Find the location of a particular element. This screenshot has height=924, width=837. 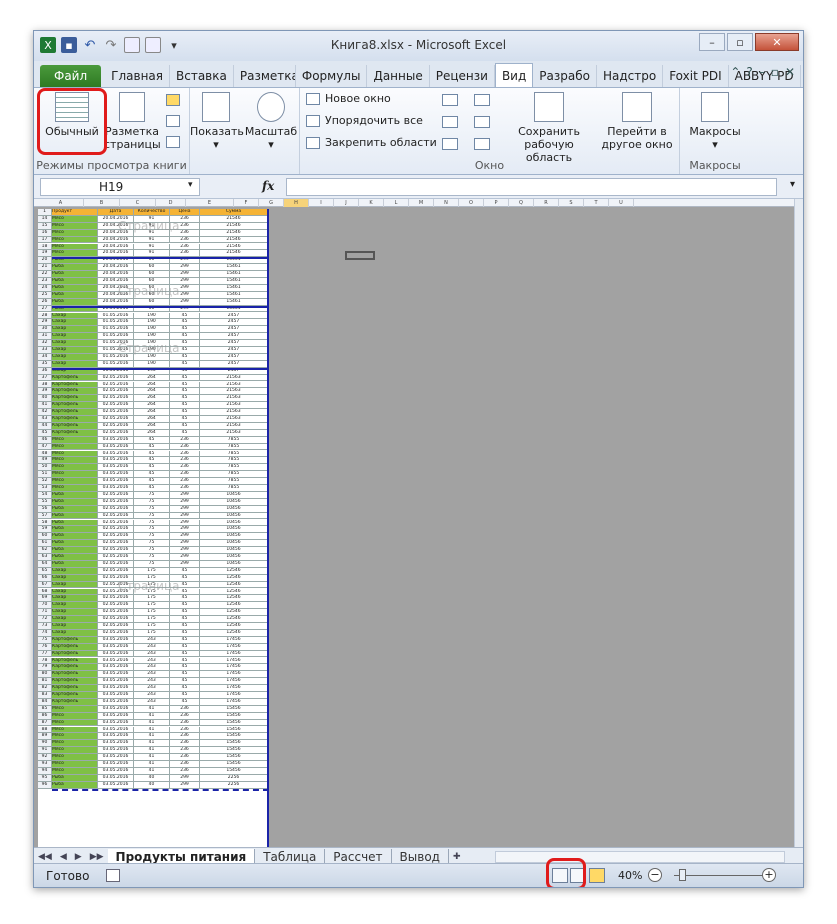

table-row: 73 Сахар 02.05.2016 175 45 12546 is located at coordinates (153, 626).